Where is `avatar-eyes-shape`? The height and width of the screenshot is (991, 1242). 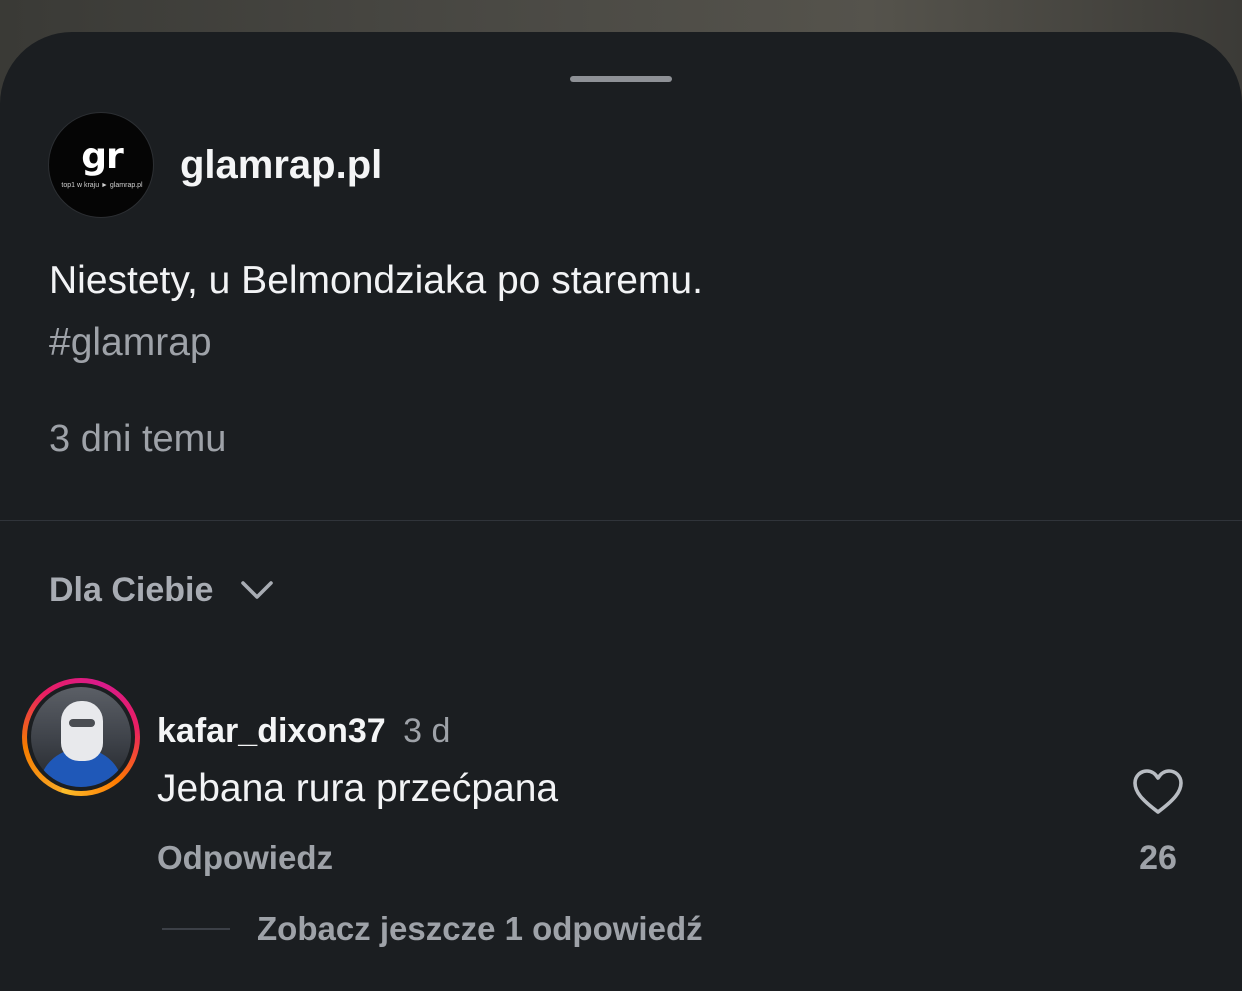 avatar-eyes-shape is located at coordinates (82, 723).